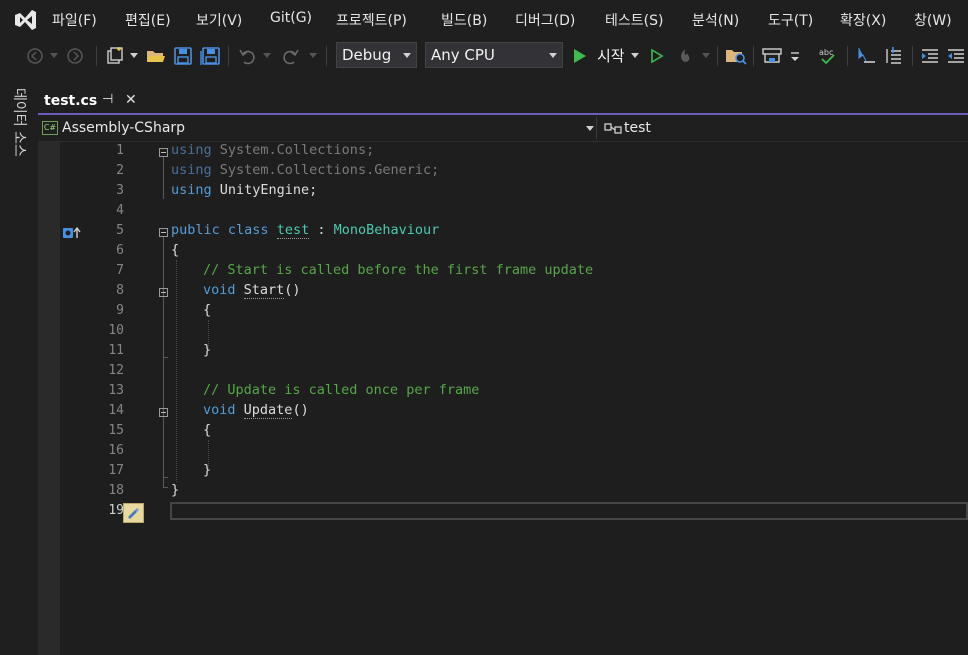  What do you see at coordinates (376, 55) in the screenshot?
I see `solution-configuration-select: Debug` at bounding box center [376, 55].